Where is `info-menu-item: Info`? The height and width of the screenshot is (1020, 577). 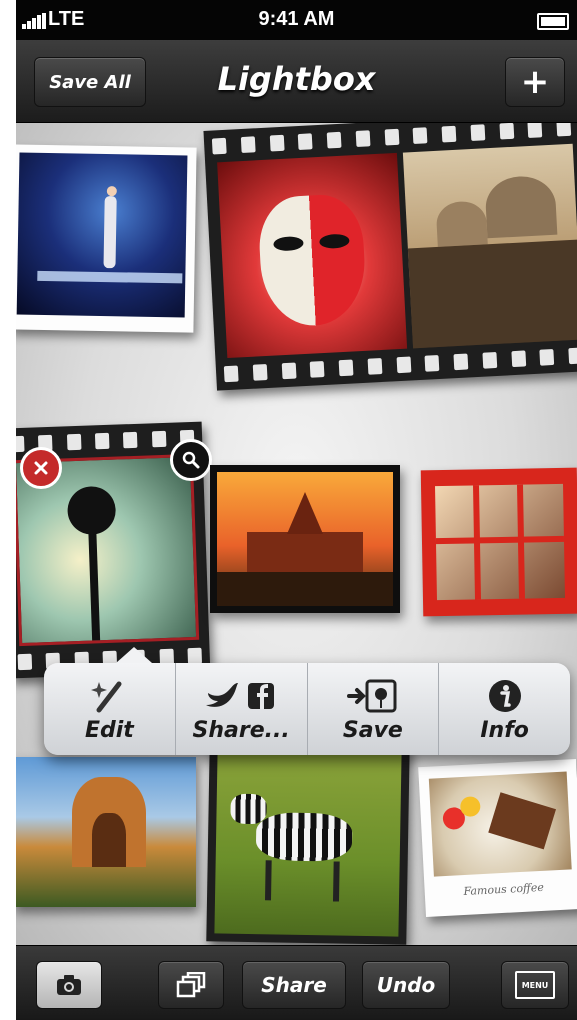 info-menu-item: Info is located at coordinates (504, 709).